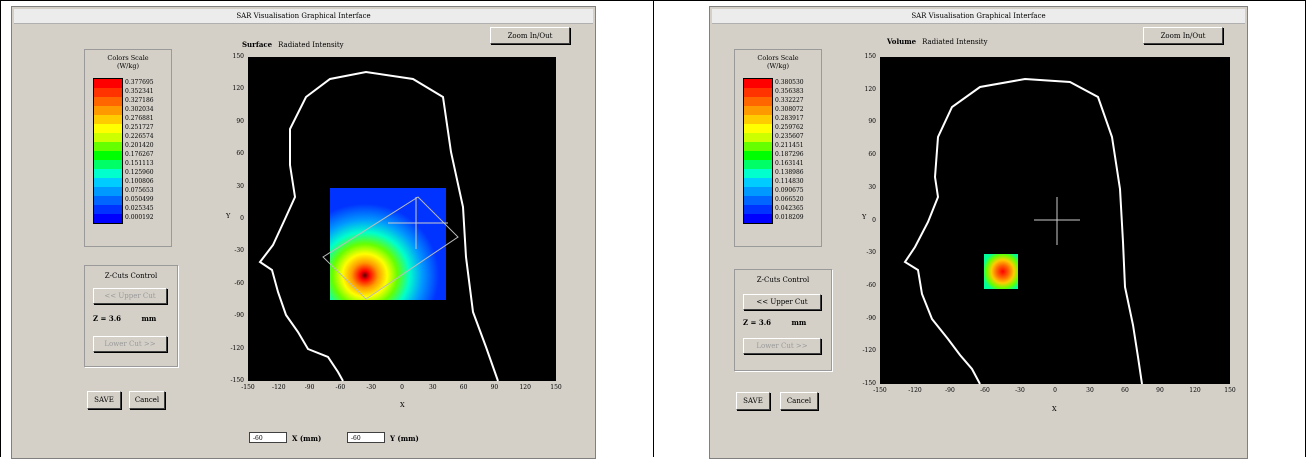 The image size is (1306, 459). Describe the element at coordinates (239, 283) in the screenshot. I see `y-tick-label: -60` at that location.